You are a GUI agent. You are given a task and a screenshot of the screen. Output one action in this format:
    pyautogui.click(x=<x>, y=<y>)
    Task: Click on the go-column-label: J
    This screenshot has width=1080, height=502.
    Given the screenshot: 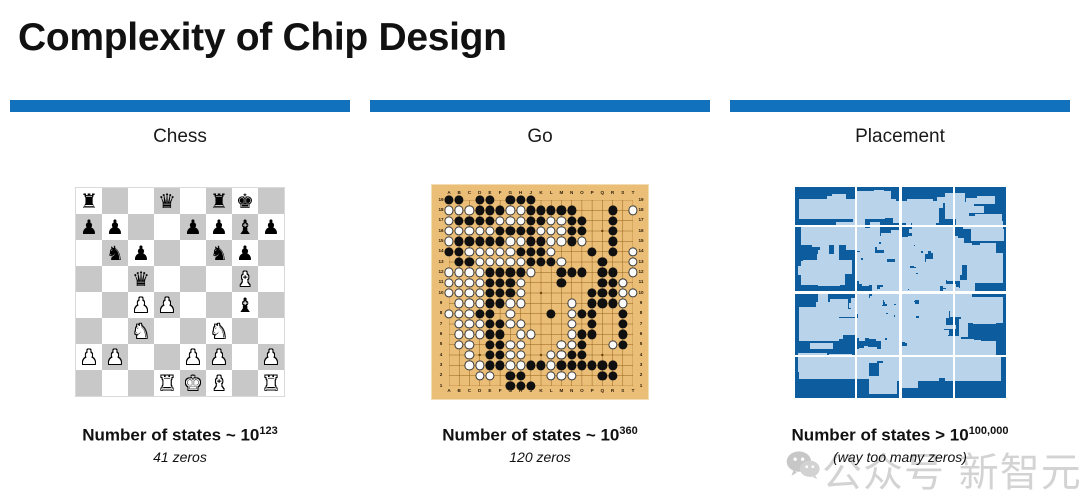 What is the action you would take?
    pyautogui.click(x=531, y=390)
    